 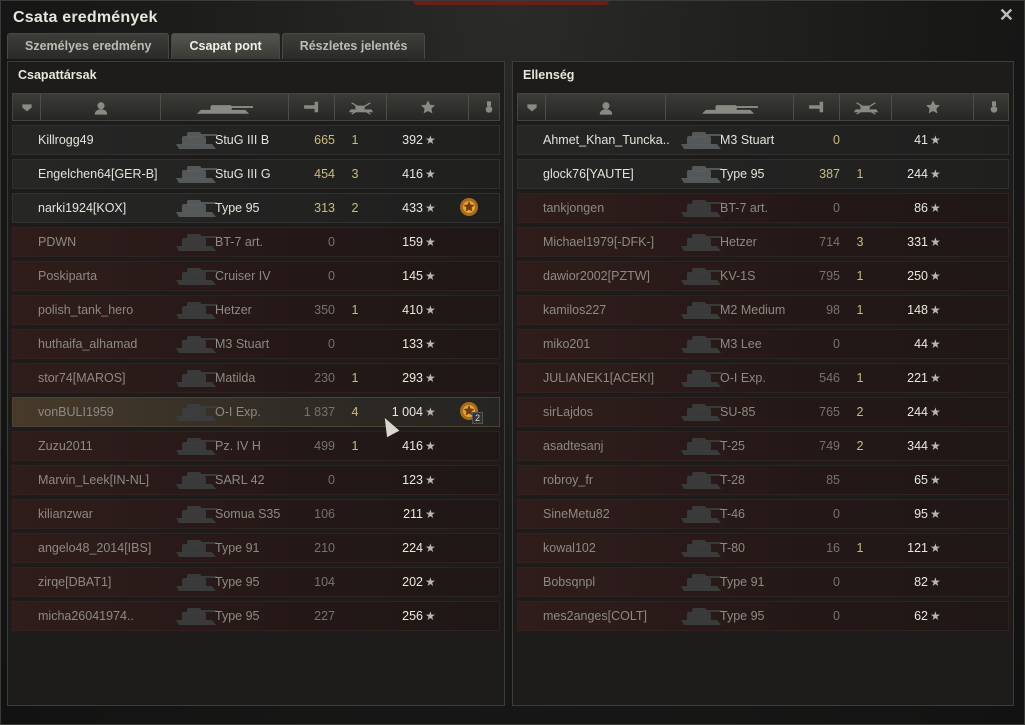 What do you see at coordinates (105, 514) in the screenshot?
I see `player-name: kilianzwar` at bounding box center [105, 514].